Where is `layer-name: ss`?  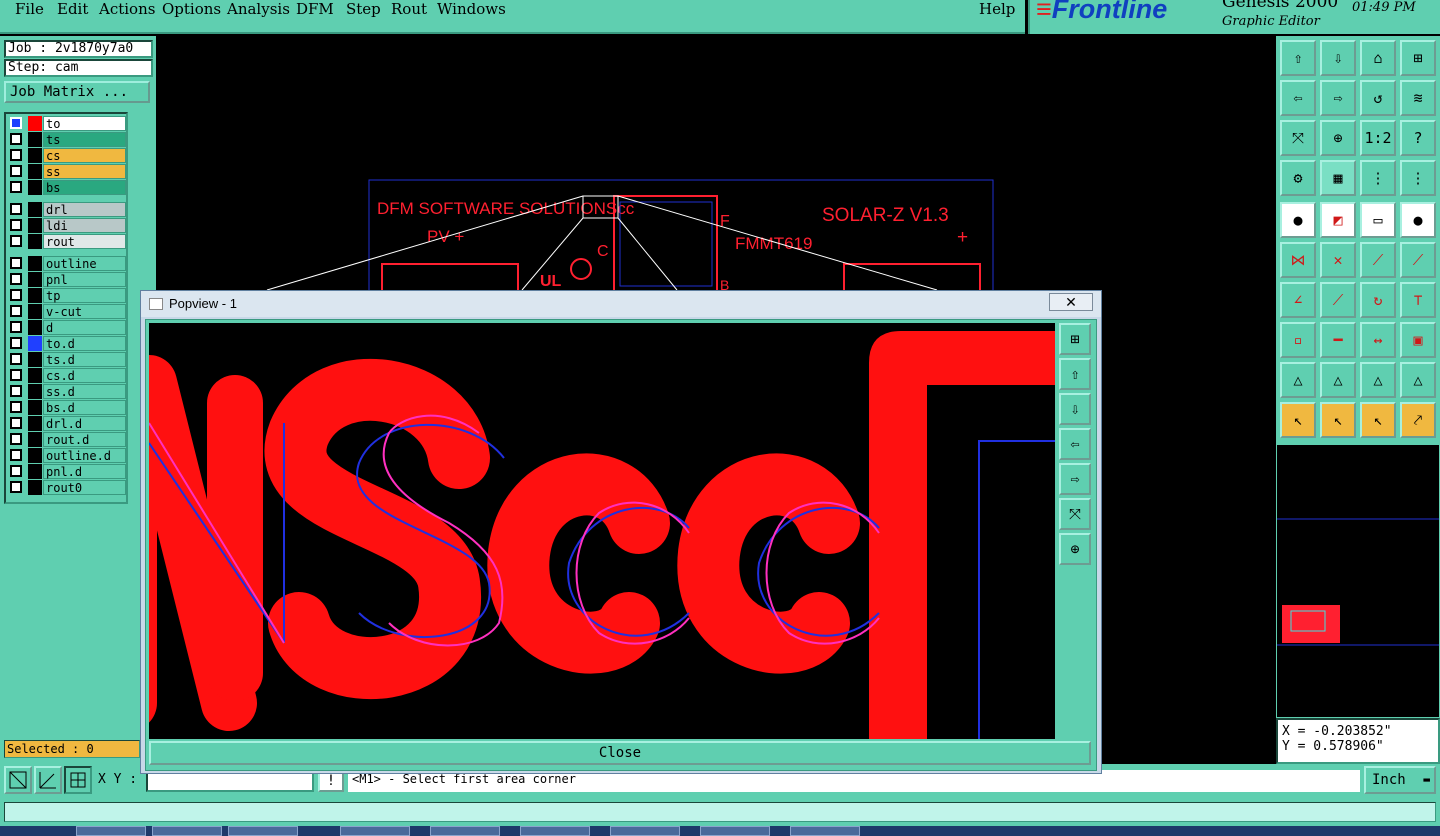
layer-name: ss is located at coordinates (84, 171).